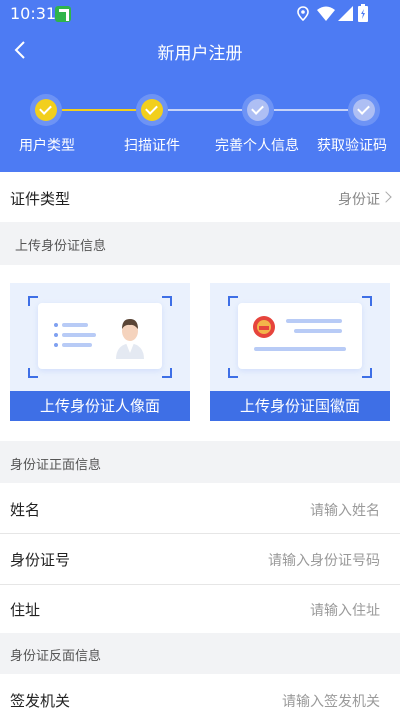 The image size is (400, 710). I want to click on location-icon, so click(303, 13).